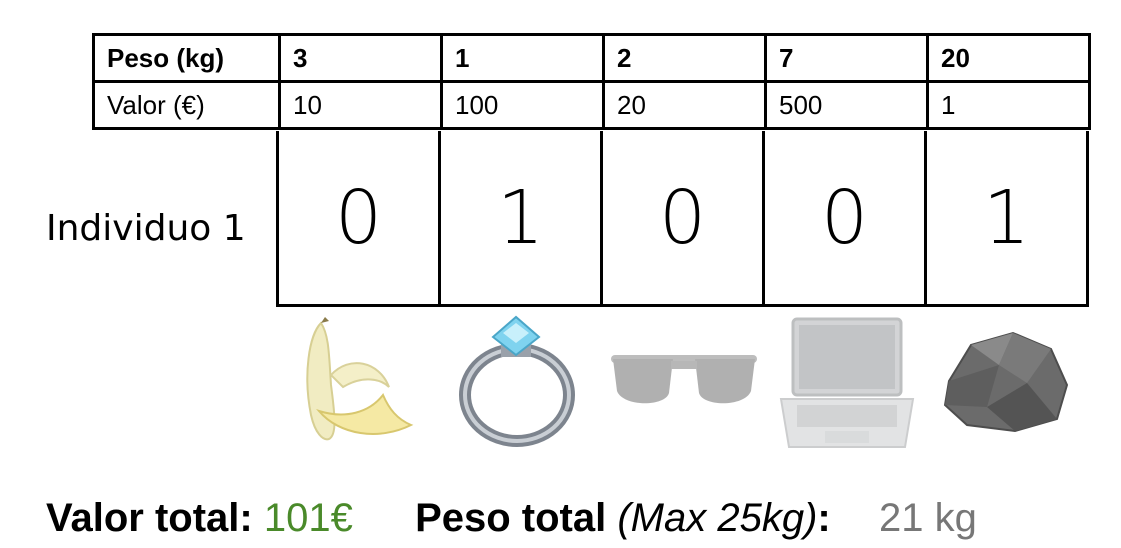 This screenshot has width=1121, height=548. What do you see at coordinates (186, 58) in the screenshot?
I see `weight-row-header: Peso (kg)` at bounding box center [186, 58].